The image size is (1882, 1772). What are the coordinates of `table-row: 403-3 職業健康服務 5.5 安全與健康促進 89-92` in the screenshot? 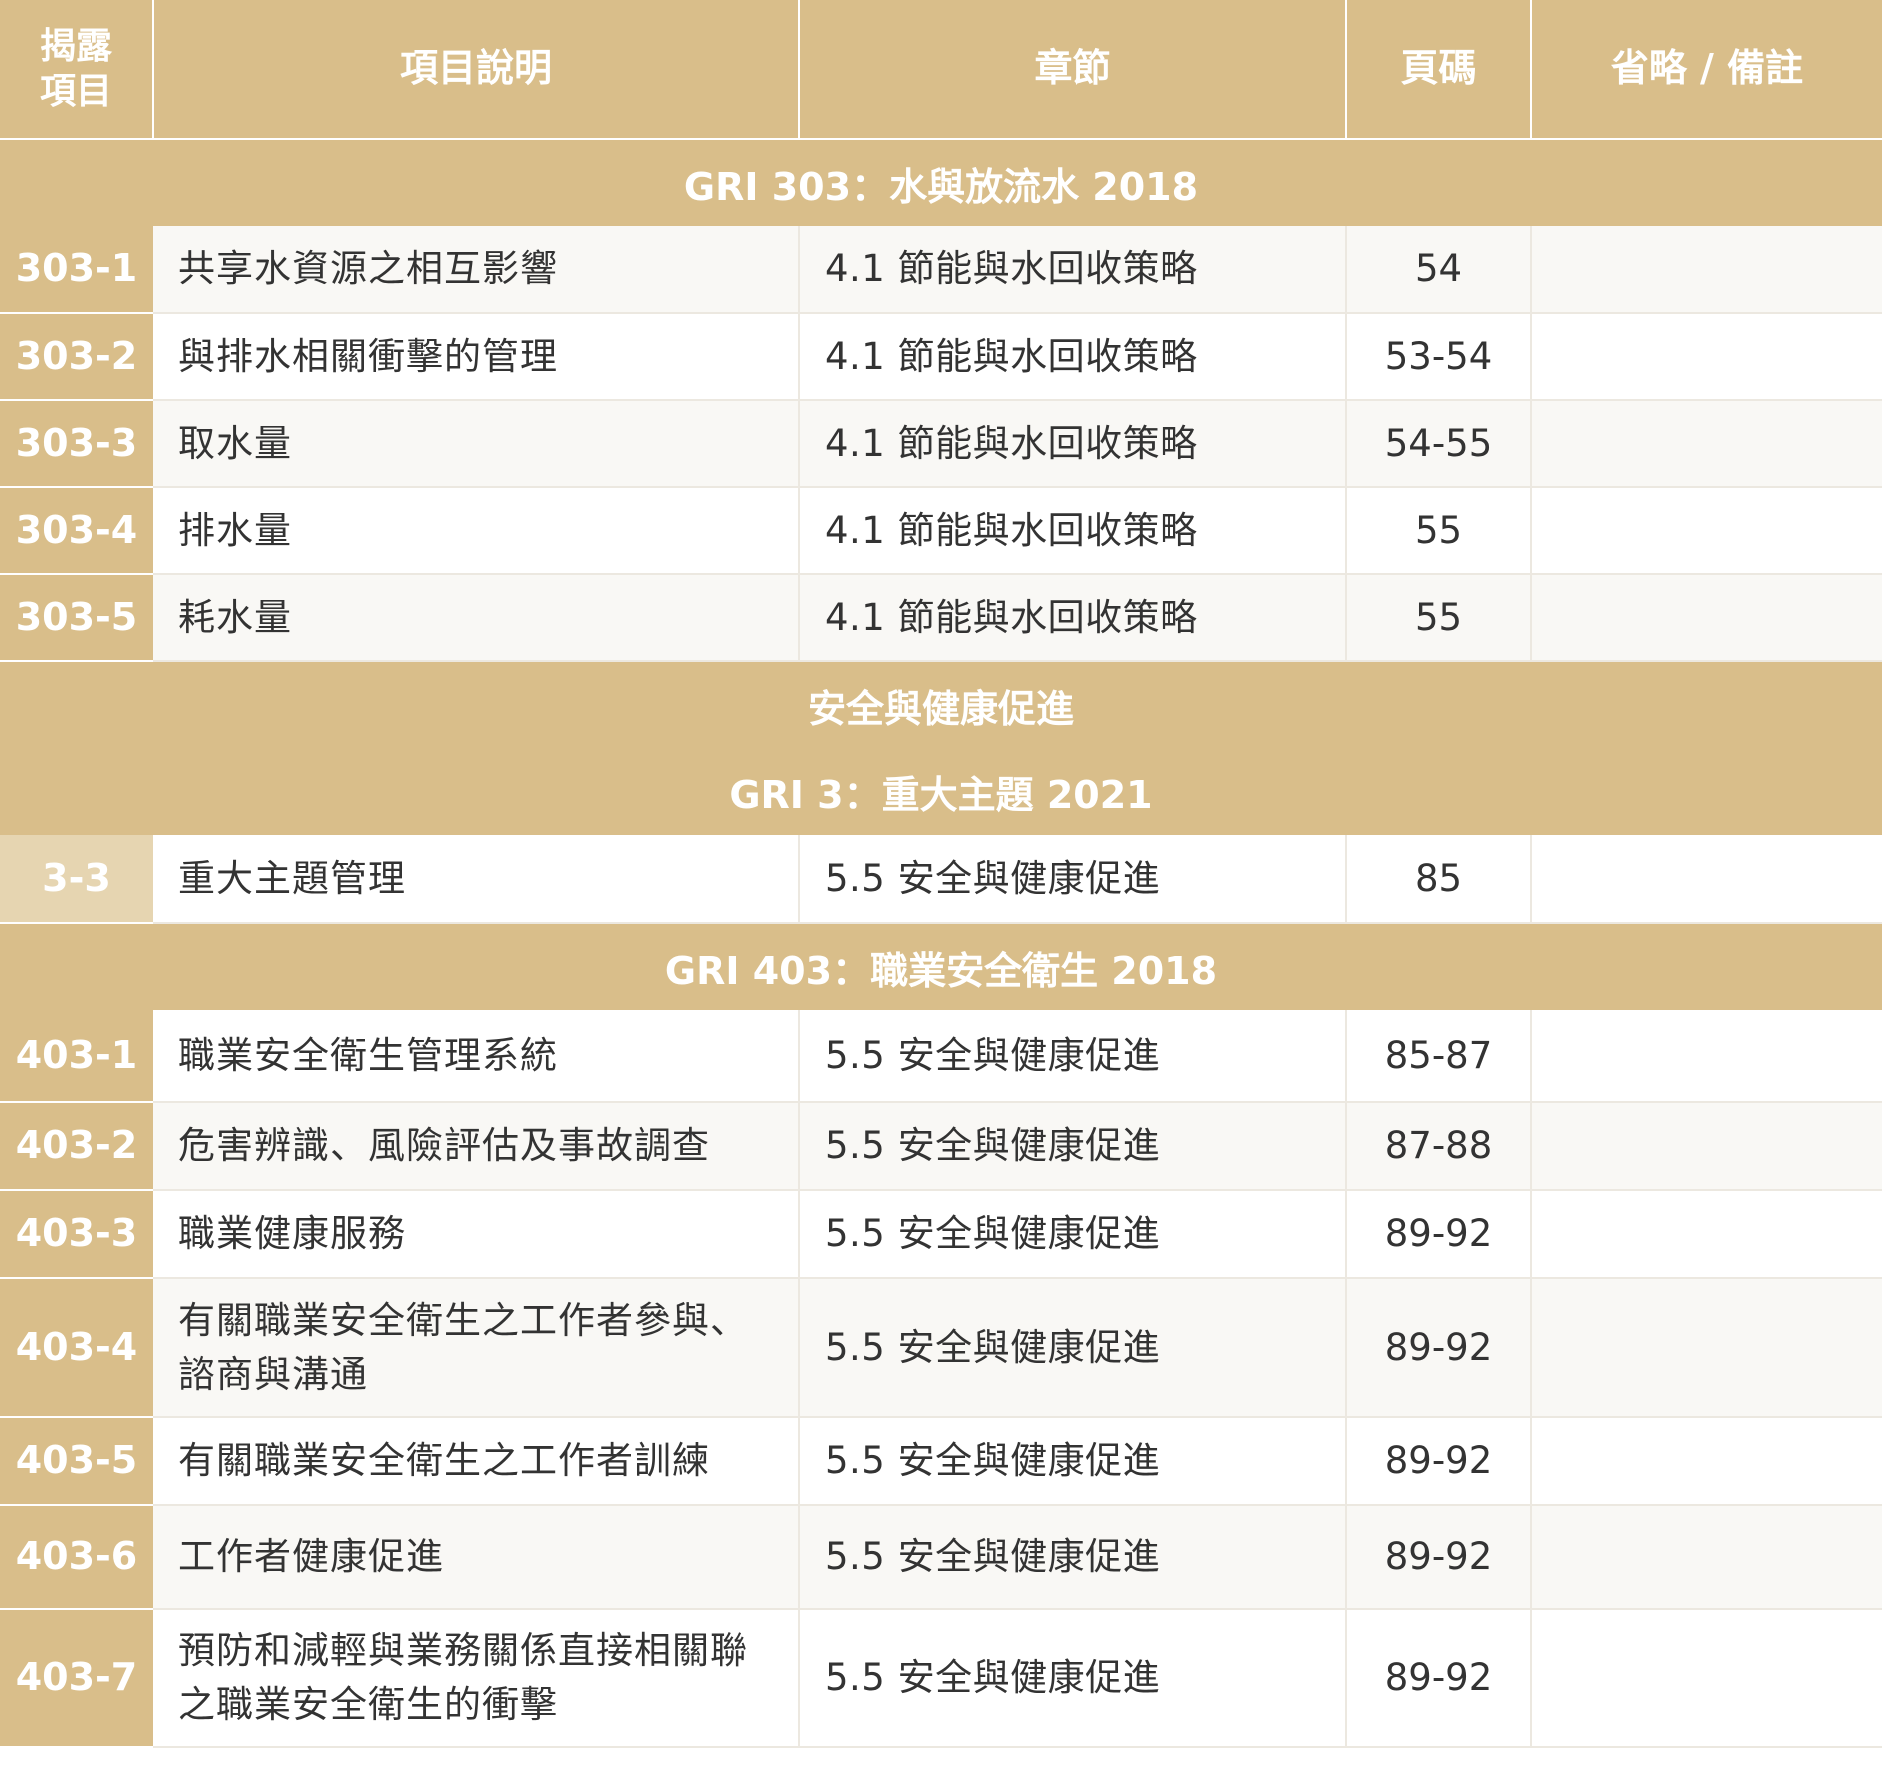 It's located at (941, 1234).